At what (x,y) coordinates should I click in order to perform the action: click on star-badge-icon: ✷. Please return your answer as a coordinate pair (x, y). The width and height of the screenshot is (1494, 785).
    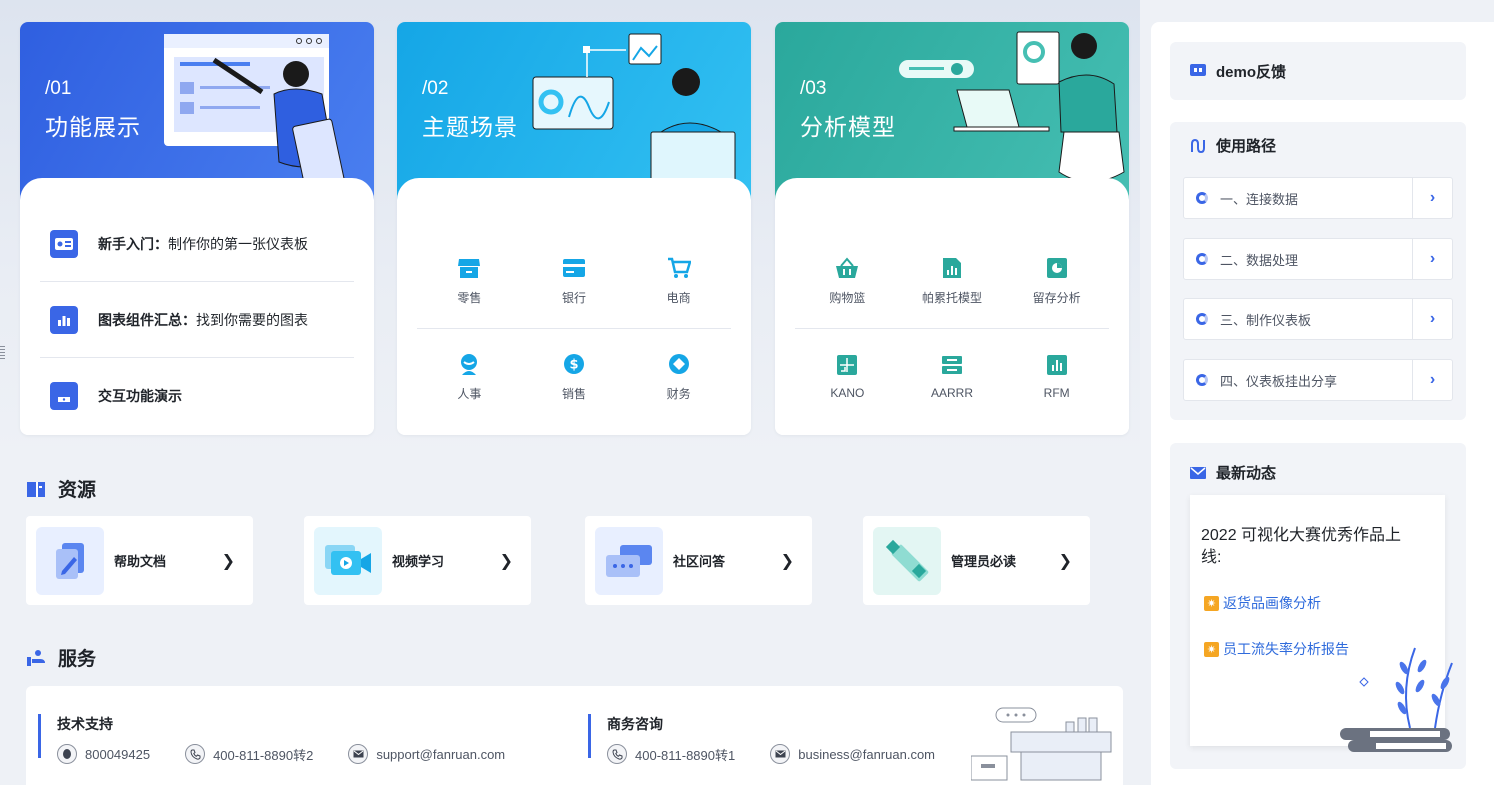
    Looking at the image, I should click on (1211, 603).